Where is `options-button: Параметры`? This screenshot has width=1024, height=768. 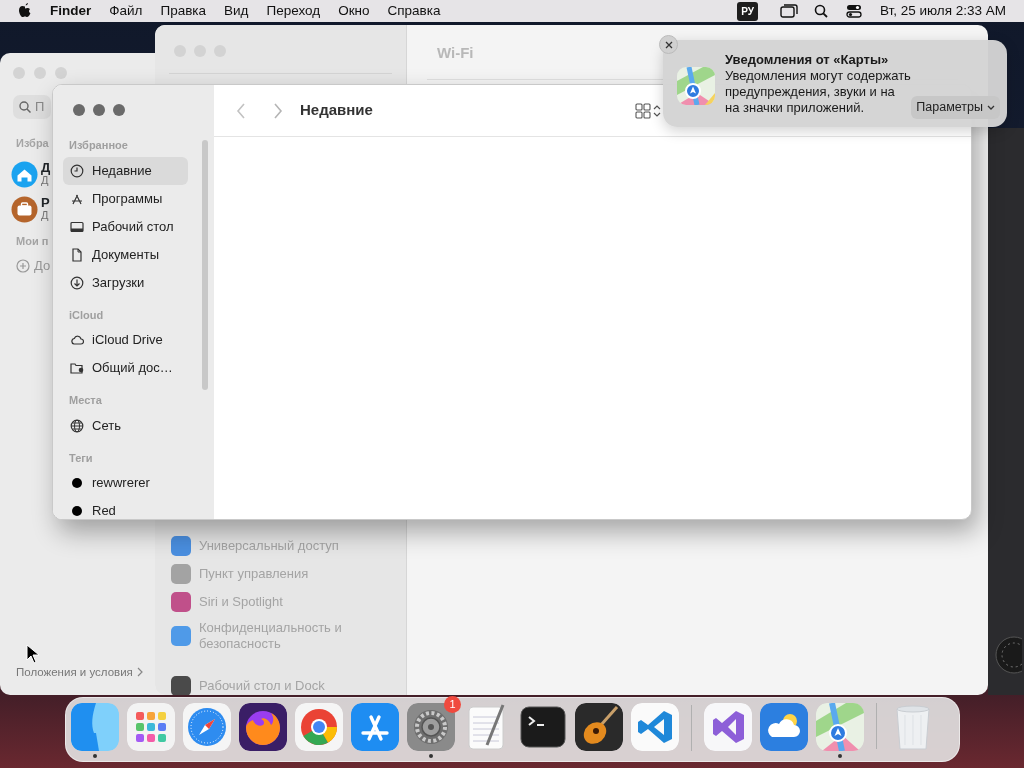 options-button: Параметры is located at coordinates (955, 107).